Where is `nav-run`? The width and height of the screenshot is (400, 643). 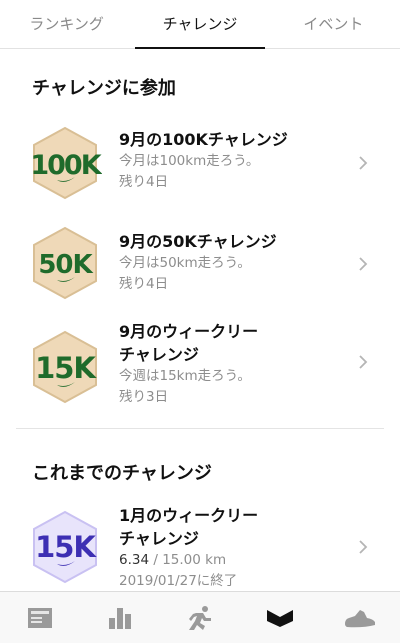
nav-run is located at coordinates (200, 617).